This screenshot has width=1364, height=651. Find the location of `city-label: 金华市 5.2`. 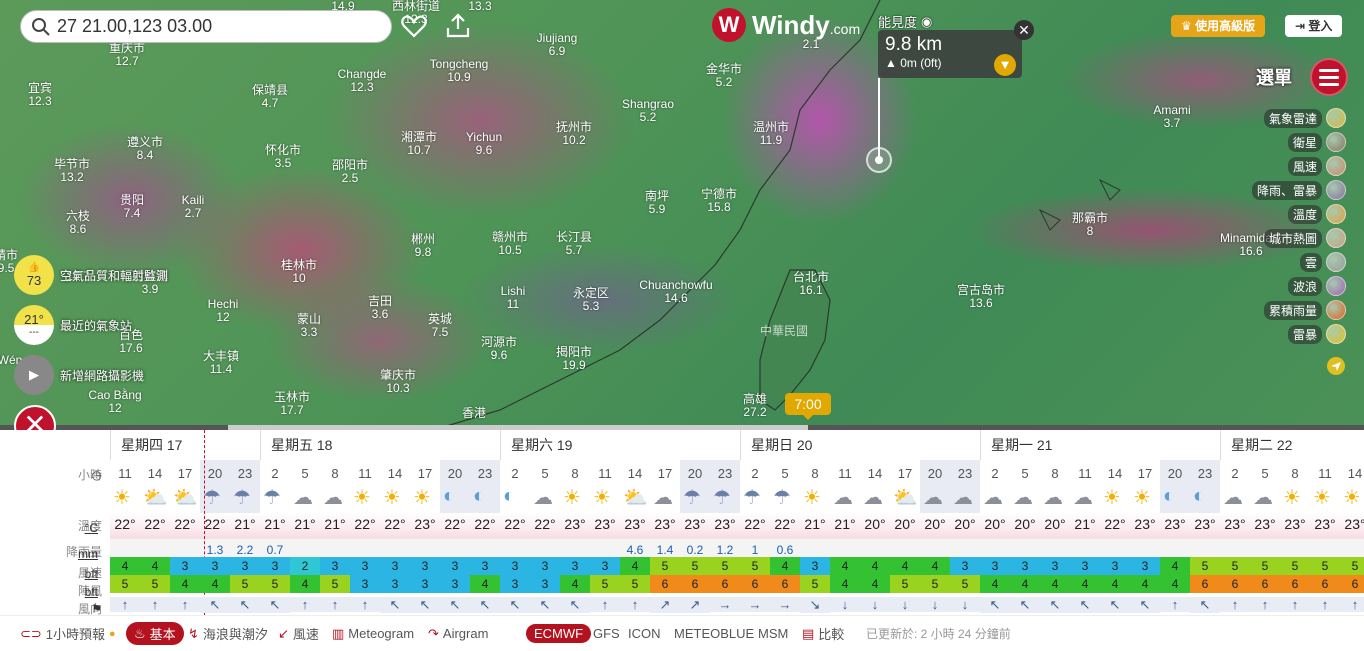

city-label: 金华市 5.2 is located at coordinates (724, 76).